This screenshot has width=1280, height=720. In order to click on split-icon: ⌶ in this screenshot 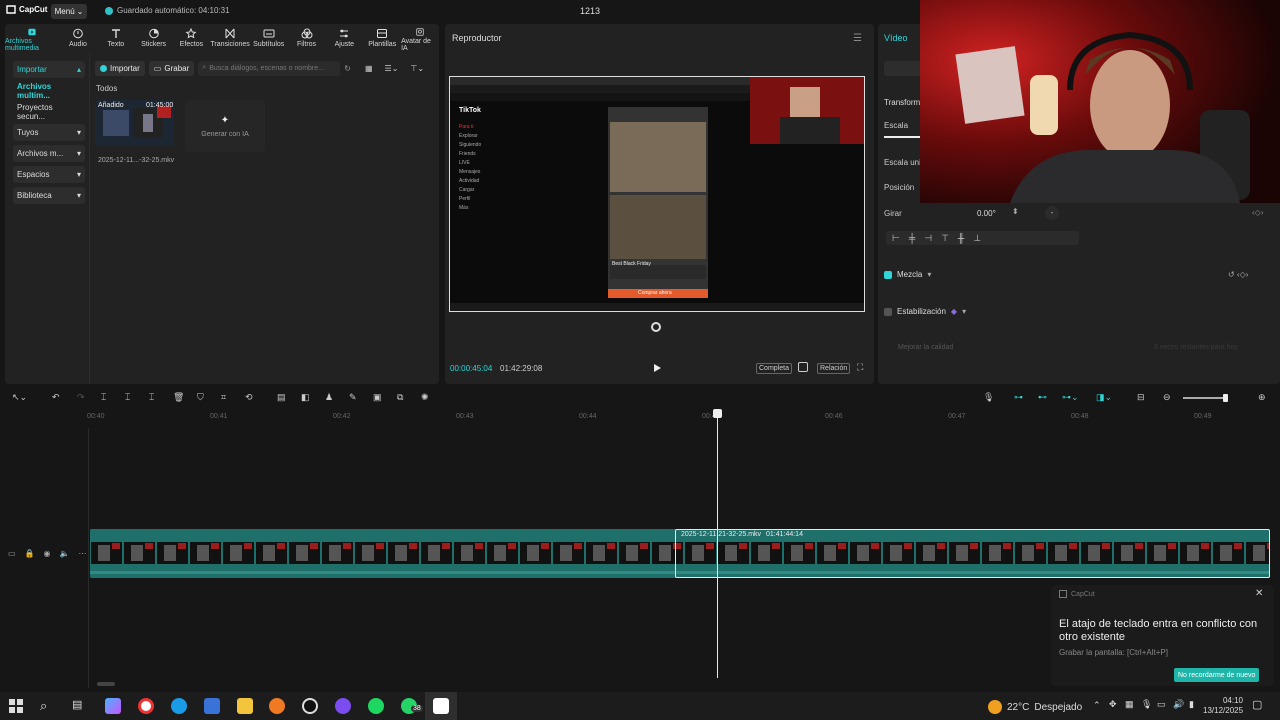, I will do `click(103, 397)`.